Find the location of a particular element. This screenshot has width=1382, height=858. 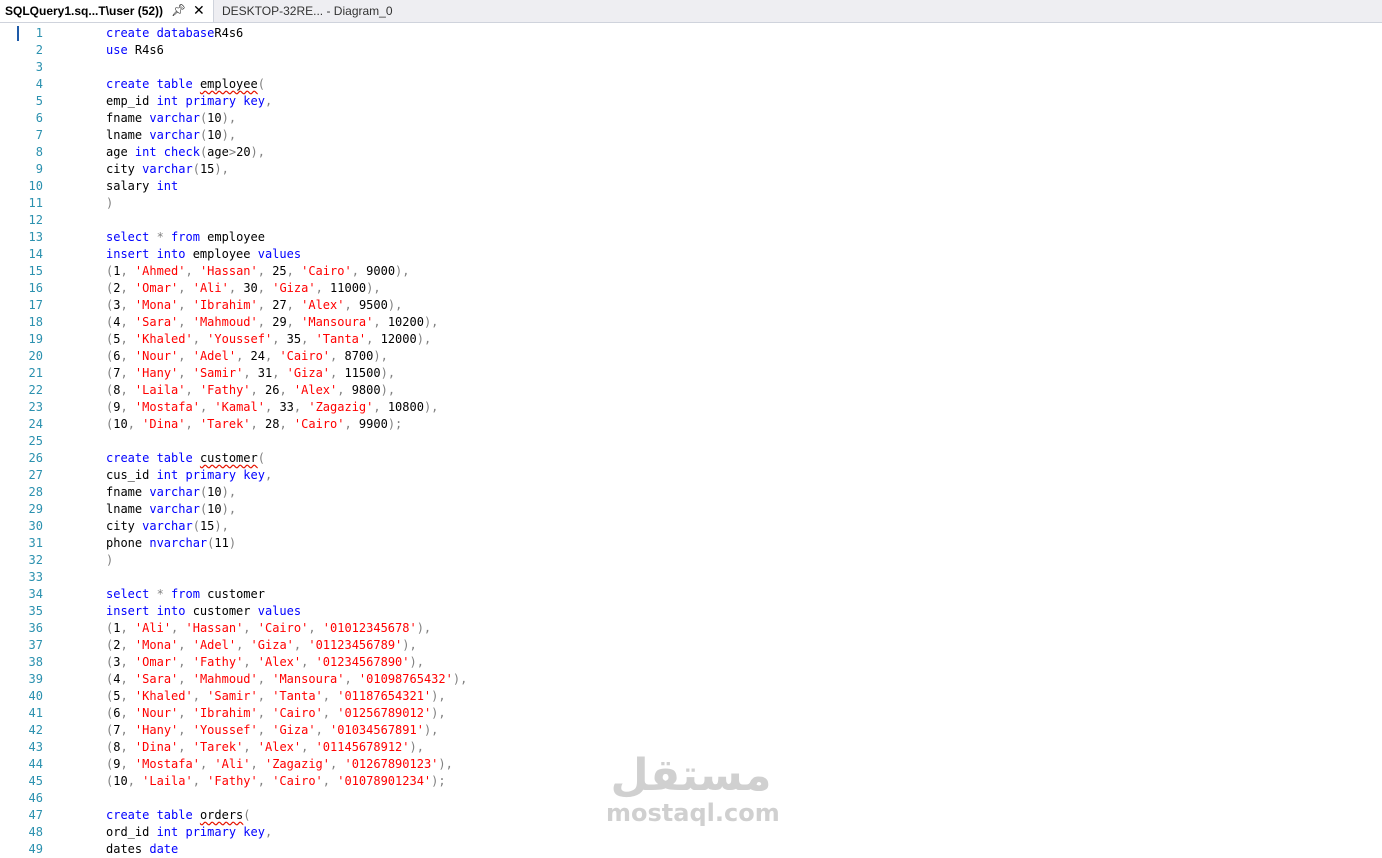

code-token: emp_id is located at coordinates (131, 101).